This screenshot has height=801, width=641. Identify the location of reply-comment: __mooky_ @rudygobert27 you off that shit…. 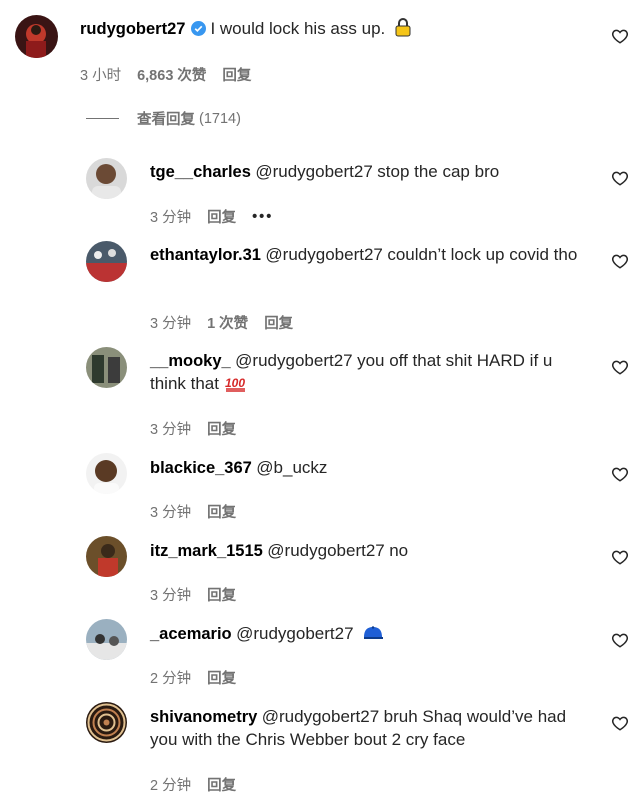
(370, 372).